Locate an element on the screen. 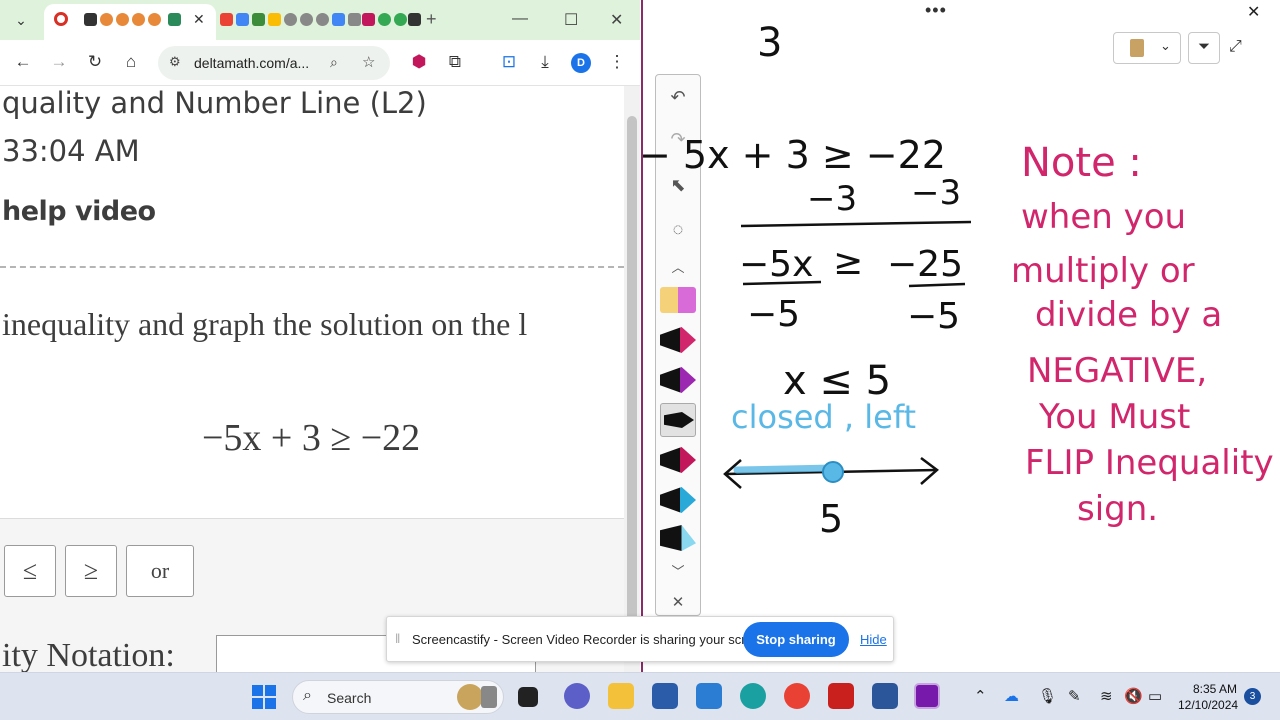 Image resolution: width=1280 pixels, height=720 pixels. active-tab is located at coordinates (130, 22).